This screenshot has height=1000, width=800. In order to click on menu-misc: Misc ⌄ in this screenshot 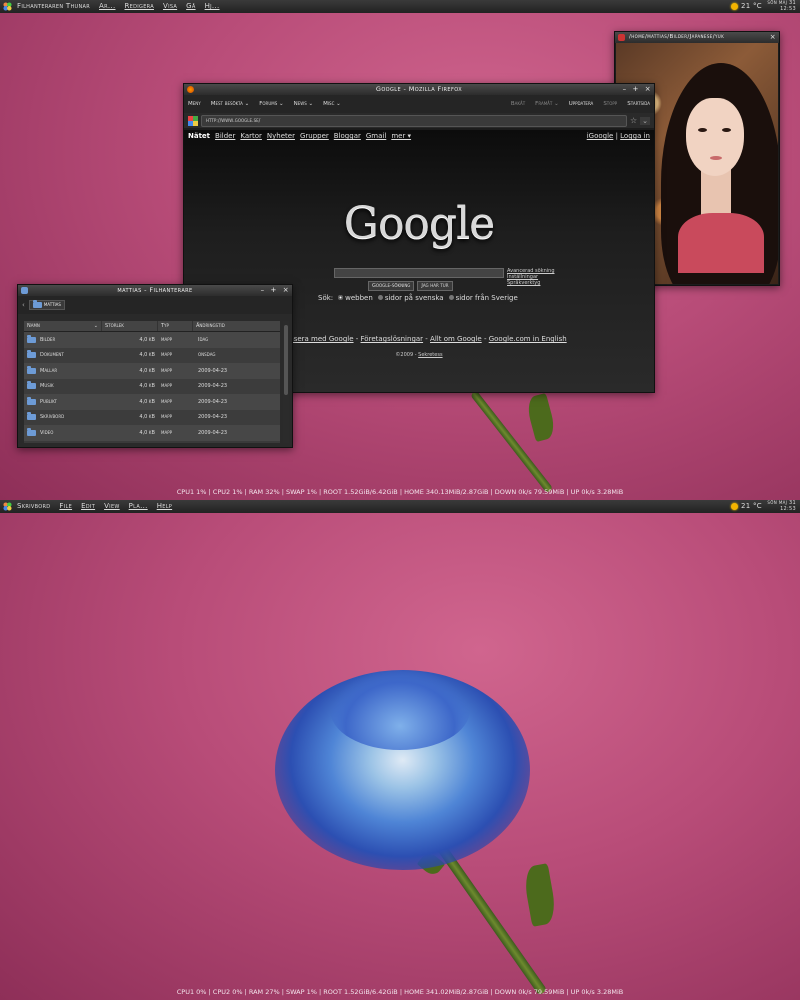, I will do `click(332, 104)`.